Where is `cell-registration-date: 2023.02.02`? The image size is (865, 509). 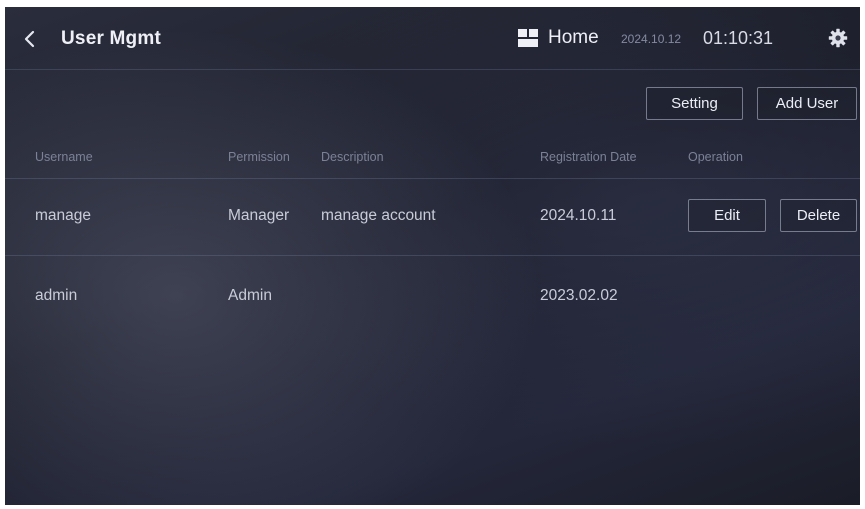
cell-registration-date: 2023.02.02 is located at coordinates (579, 295).